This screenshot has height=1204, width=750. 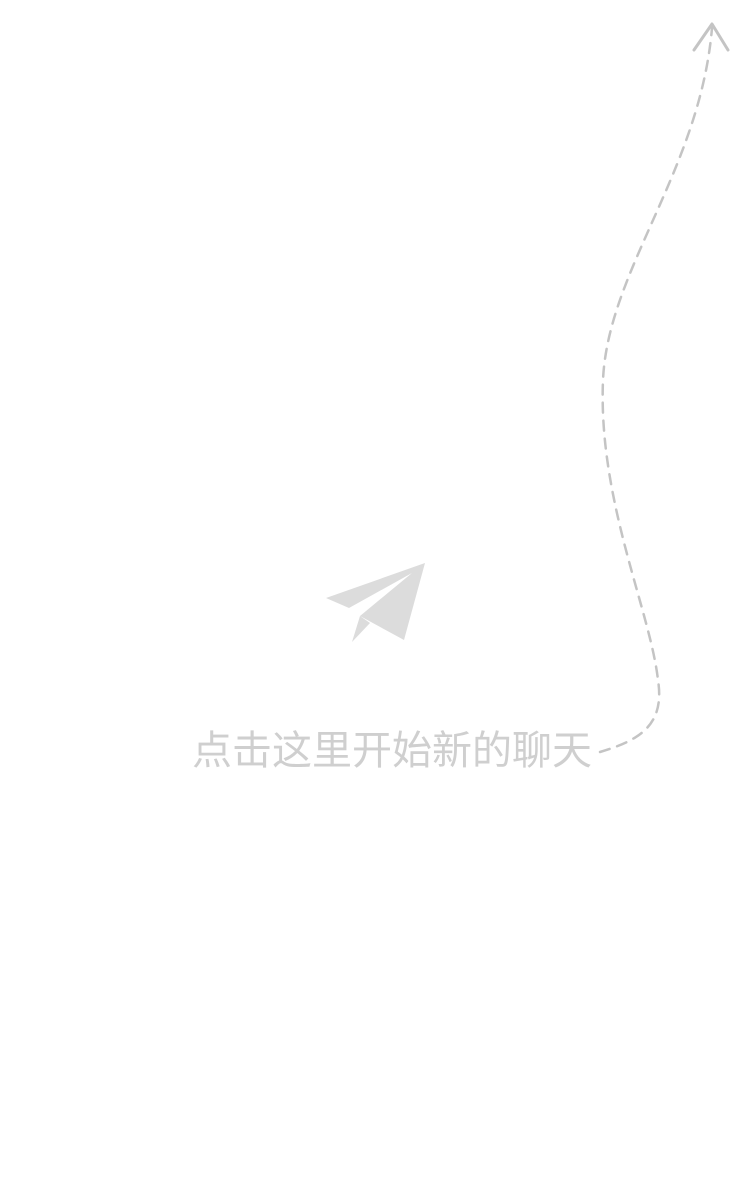 I want to click on dashed-guide-line, so click(x=656, y=390).